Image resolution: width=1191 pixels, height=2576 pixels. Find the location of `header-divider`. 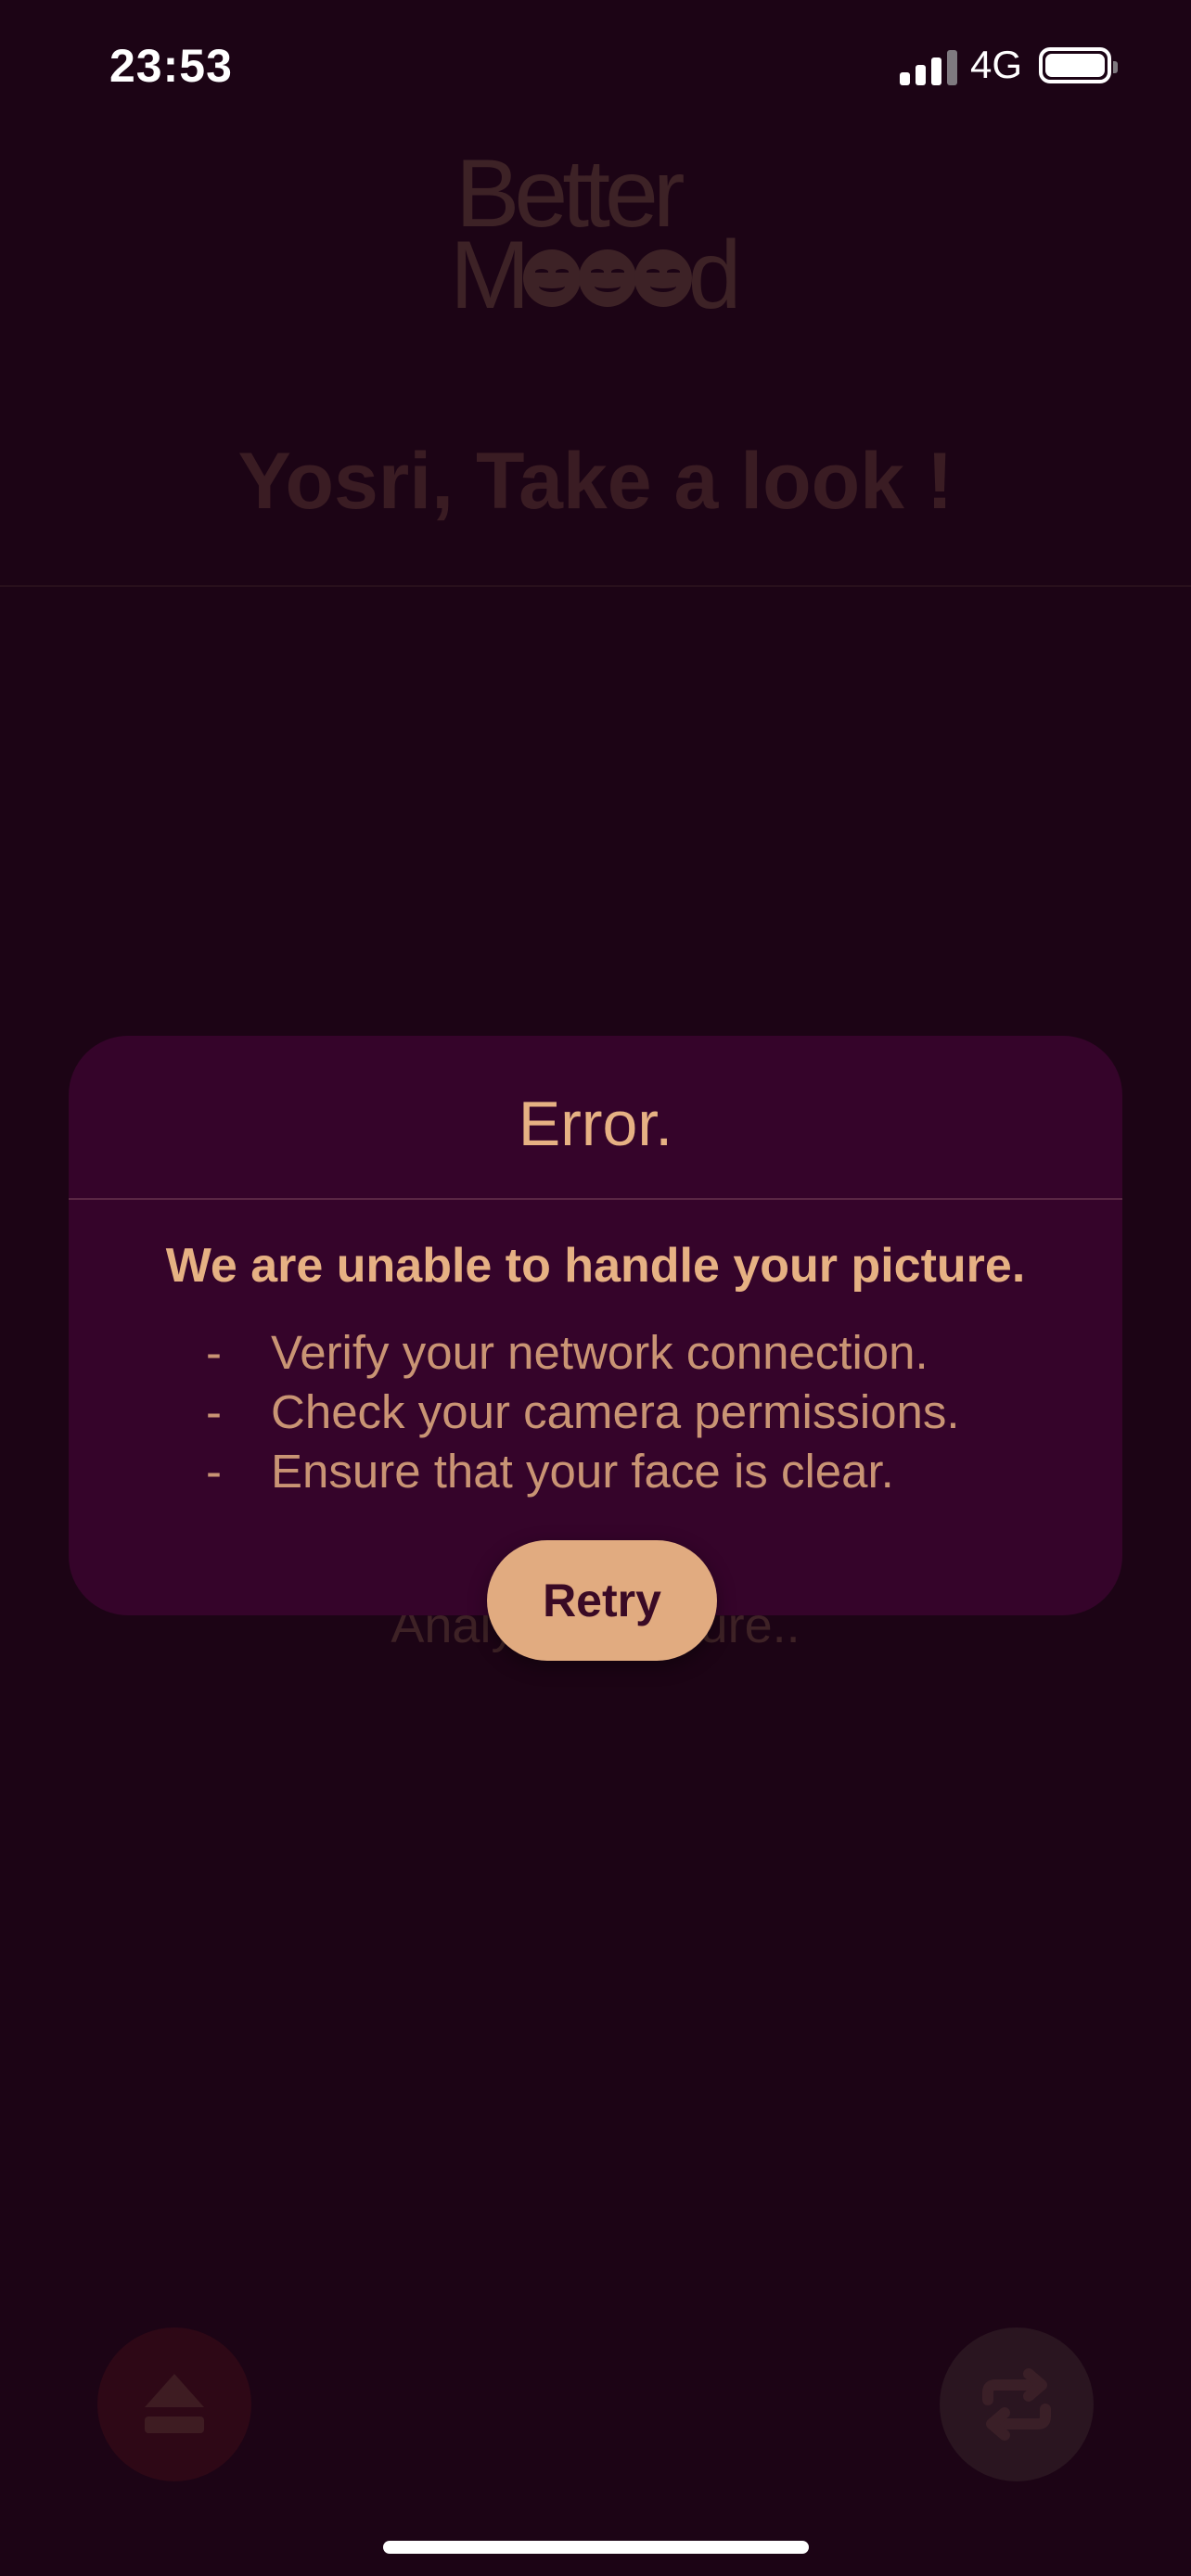

header-divider is located at coordinates (595, 586).